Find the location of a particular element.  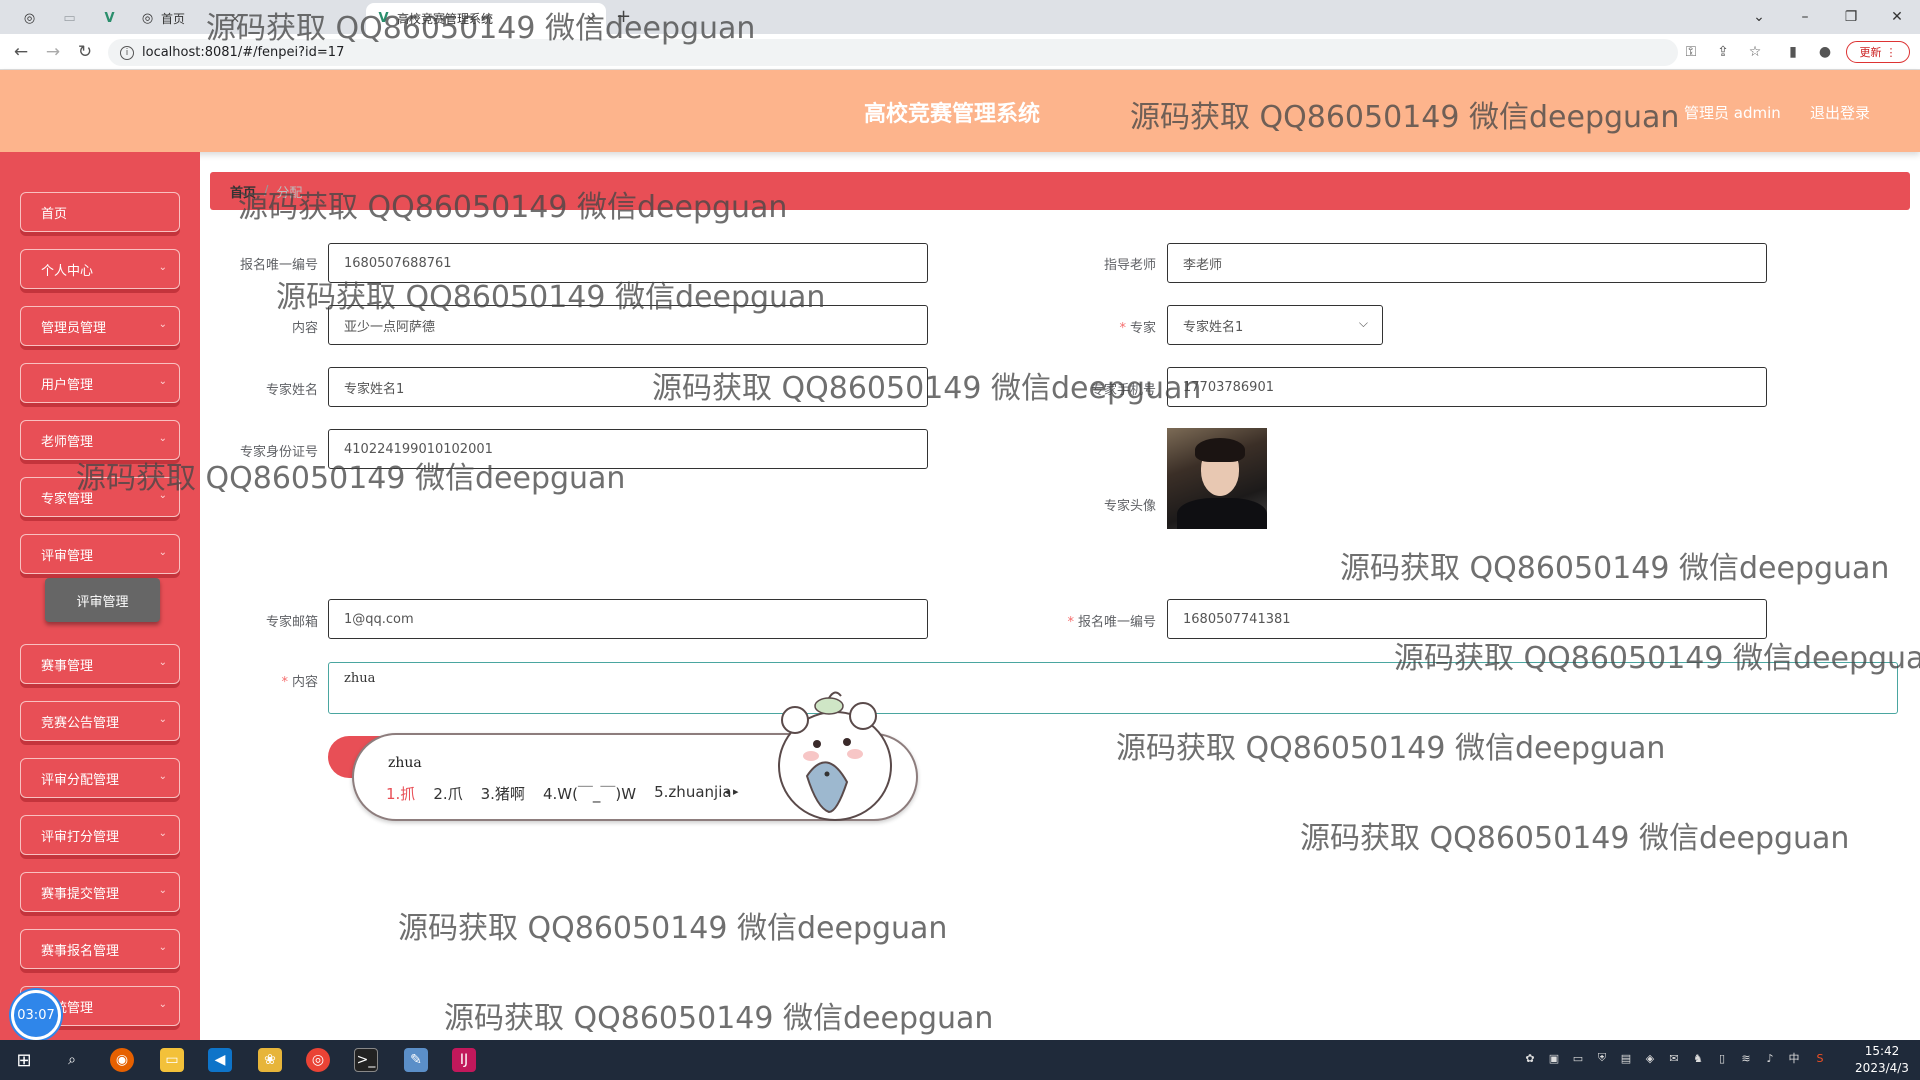

reload-icon: ↻ is located at coordinates (85, 52).